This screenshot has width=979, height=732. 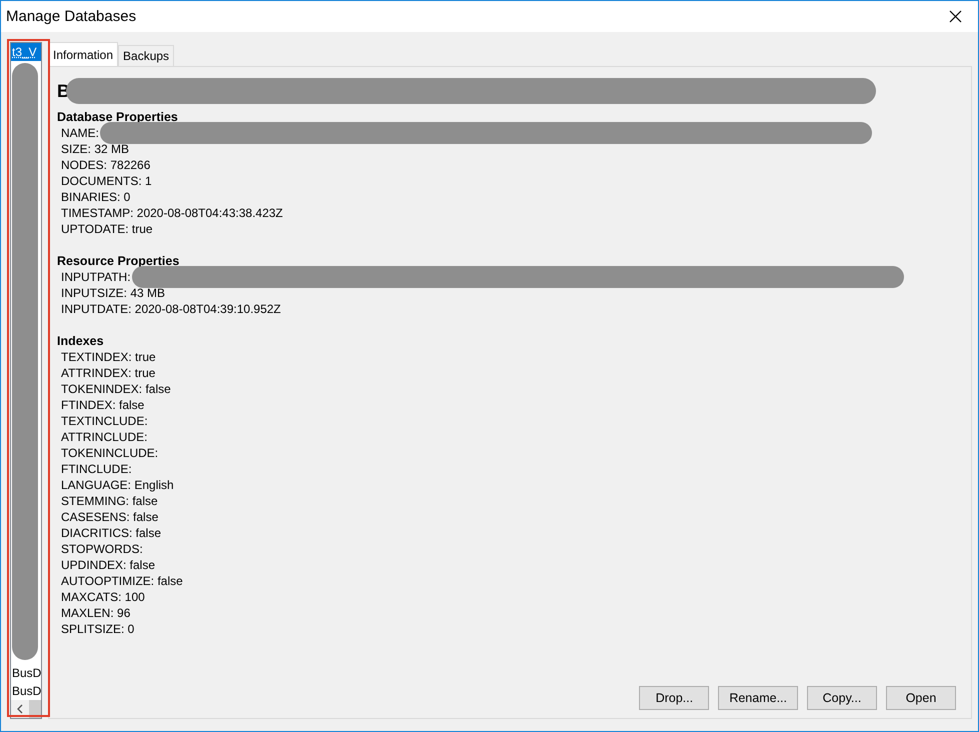 I want to click on section-title: Resource Properties, so click(x=118, y=261).